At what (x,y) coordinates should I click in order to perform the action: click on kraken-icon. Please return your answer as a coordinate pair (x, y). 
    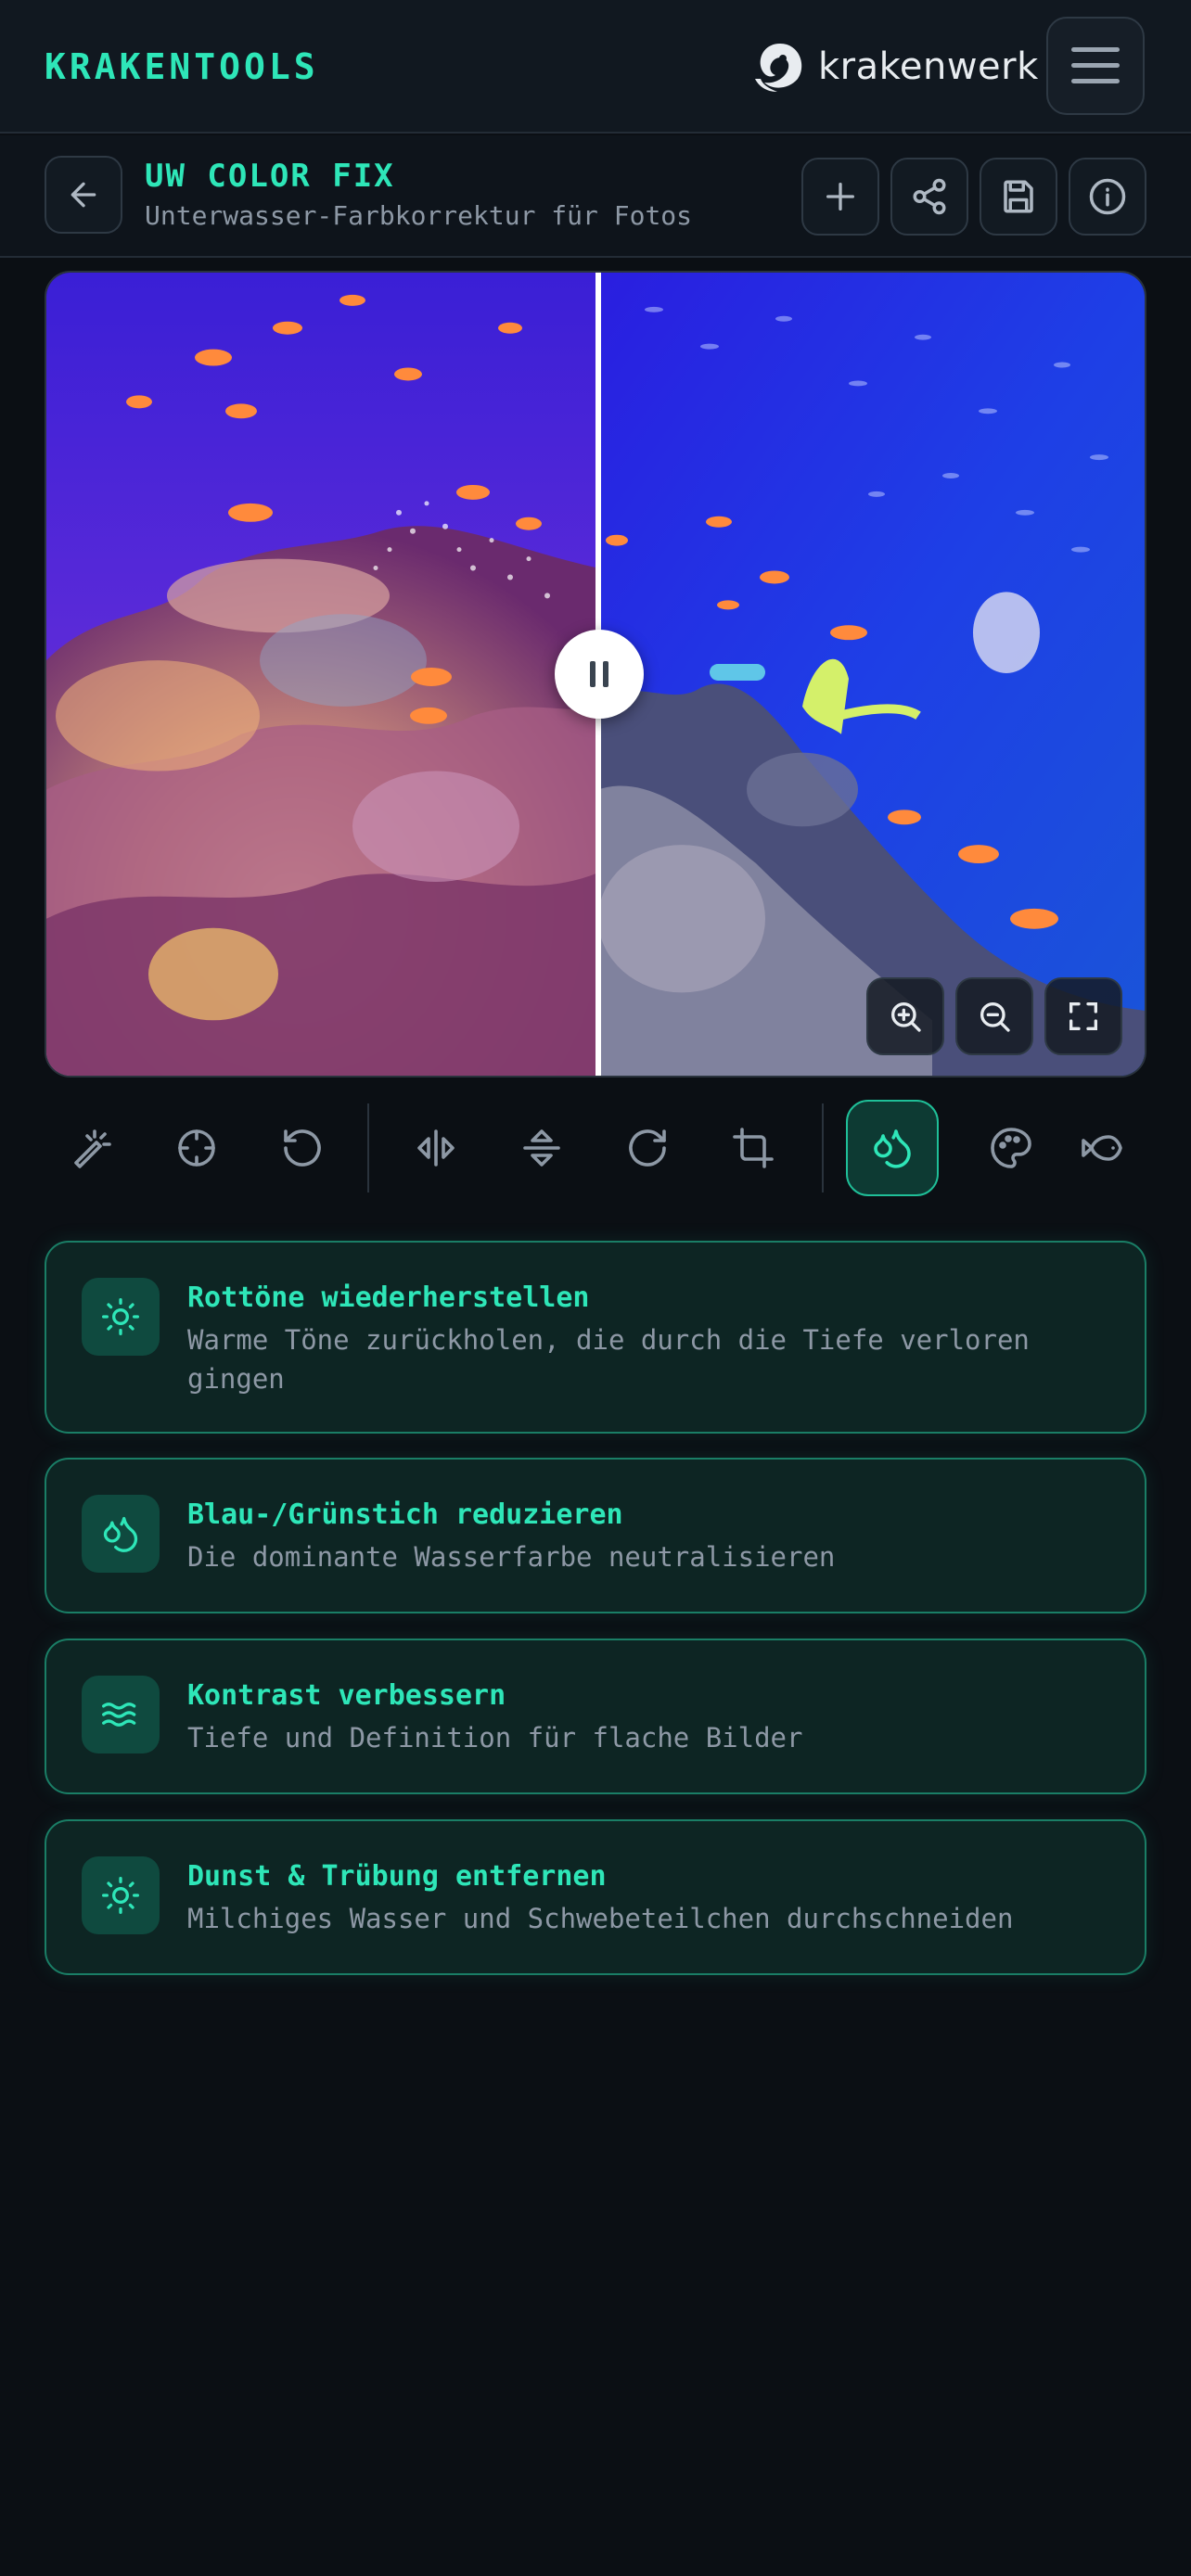
    Looking at the image, I should click on (778, 68).